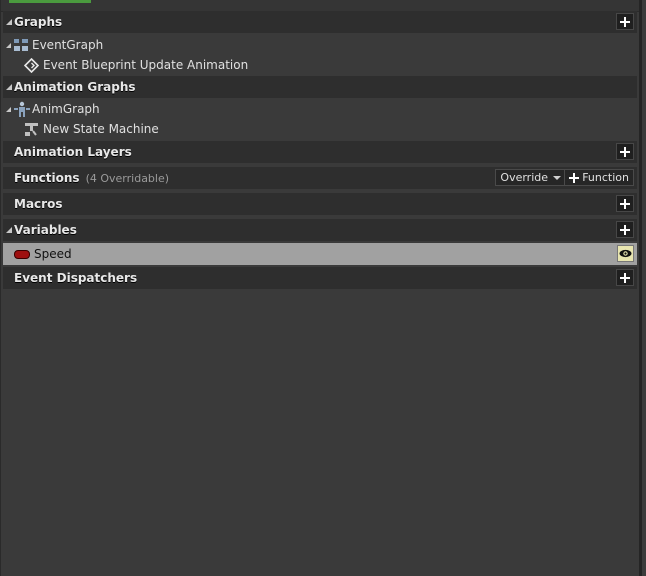 The width and height of the screenshot is (646, 576). I want to click on event-node-icon, so click(31, 65).